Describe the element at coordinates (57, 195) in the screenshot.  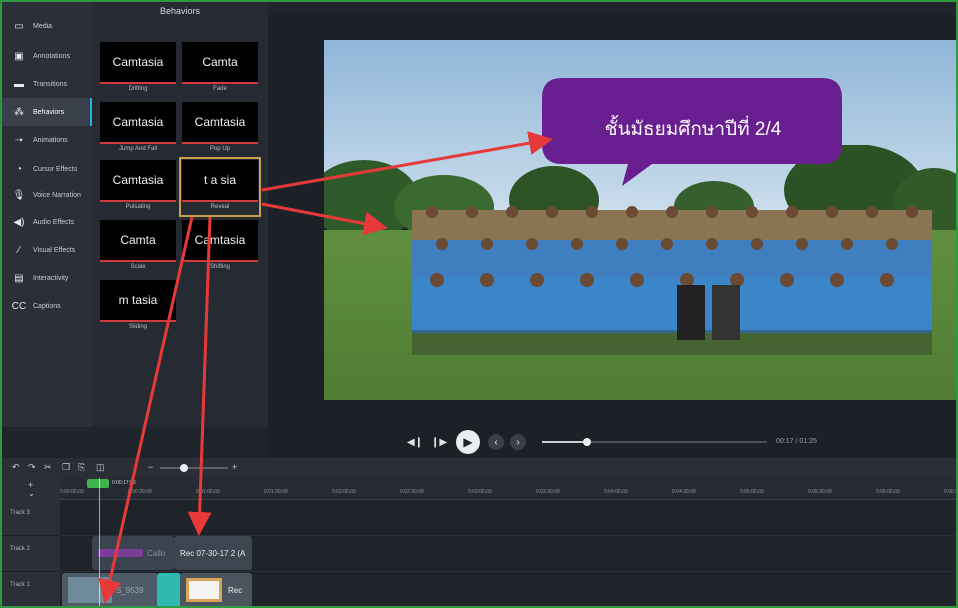
I see `tool-label: Voice Narration` at that location.